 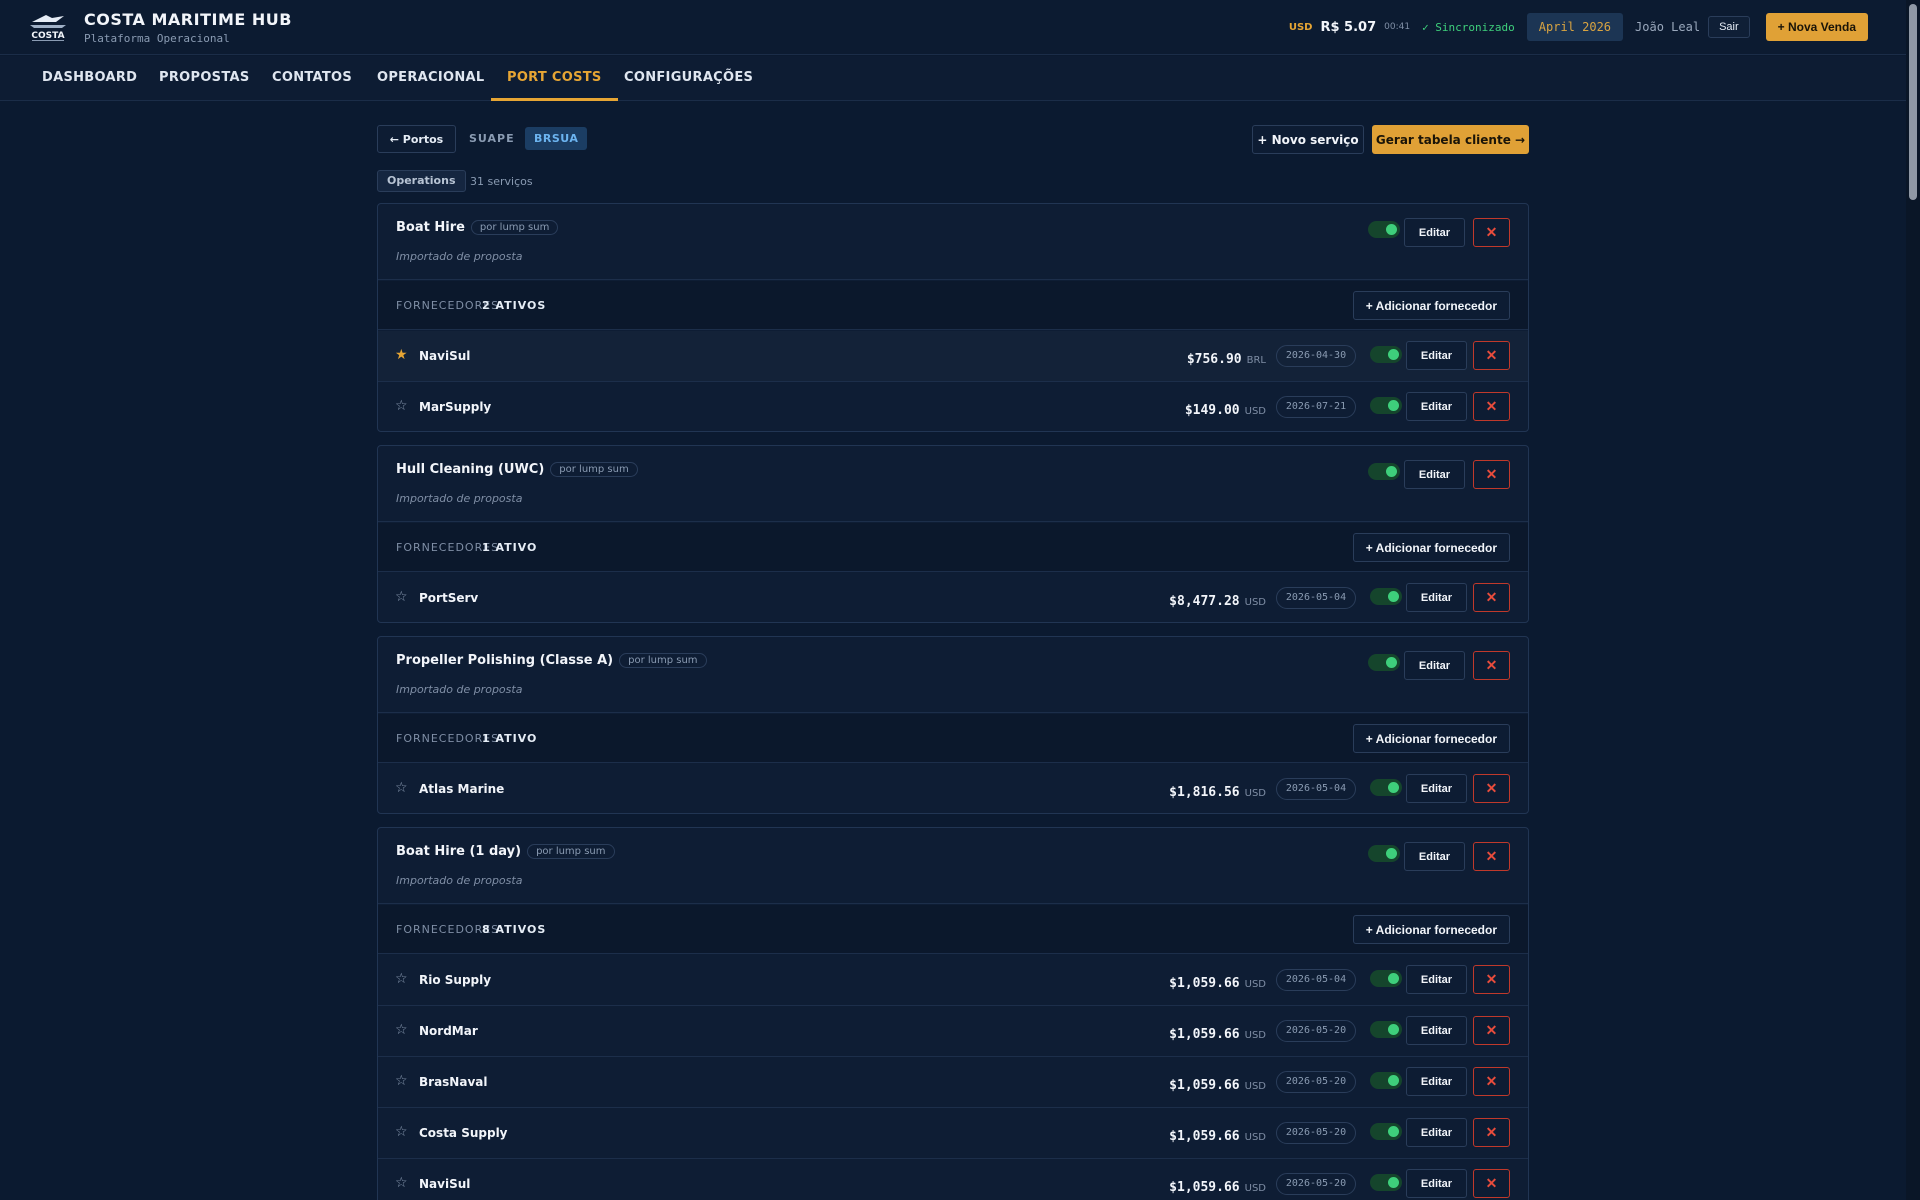 I want to click on favorite-star-icon: ★, so click(x=401, y=355).